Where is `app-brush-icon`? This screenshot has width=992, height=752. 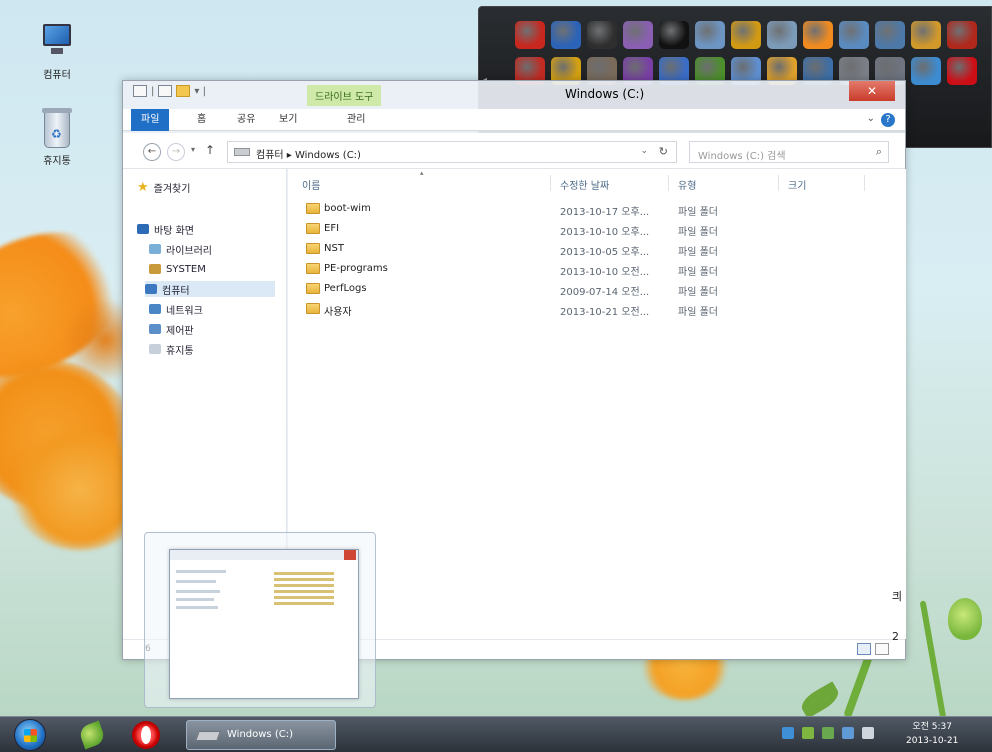
app-brush-icon is located at coordinates (782, 35).